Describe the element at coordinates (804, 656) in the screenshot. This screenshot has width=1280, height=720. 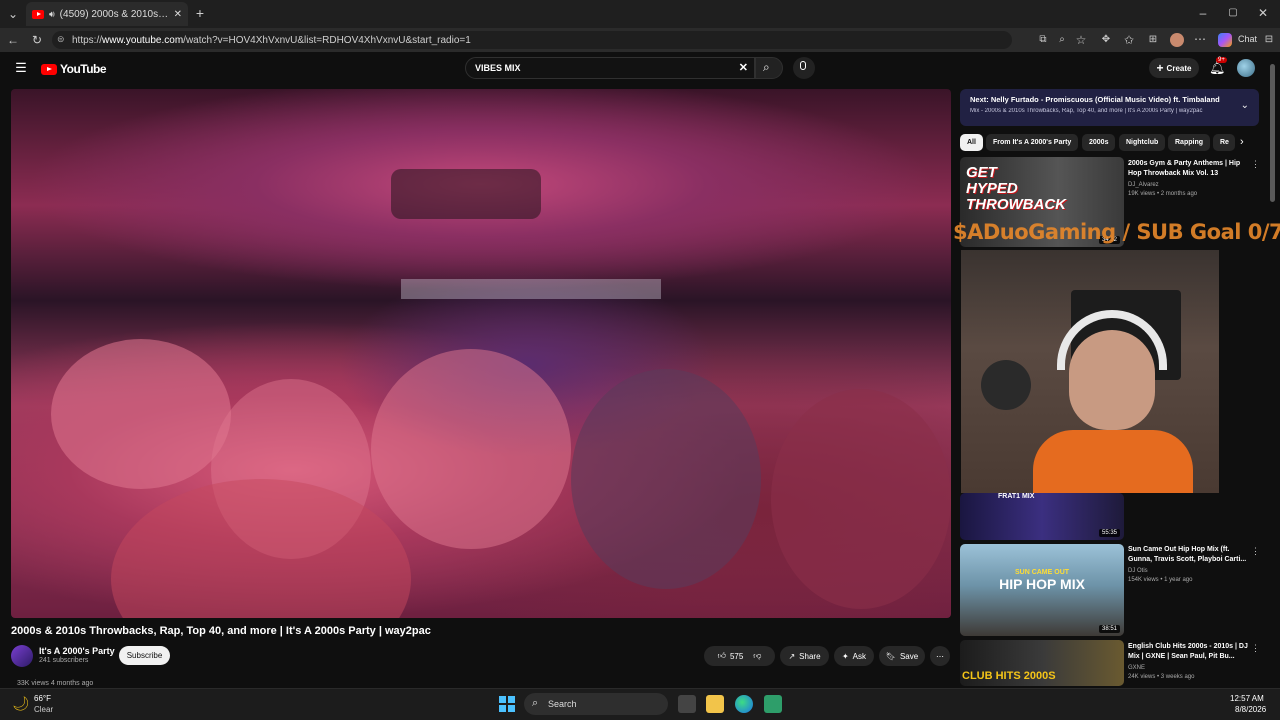
I see `share-button: ↗ Share` at that location.